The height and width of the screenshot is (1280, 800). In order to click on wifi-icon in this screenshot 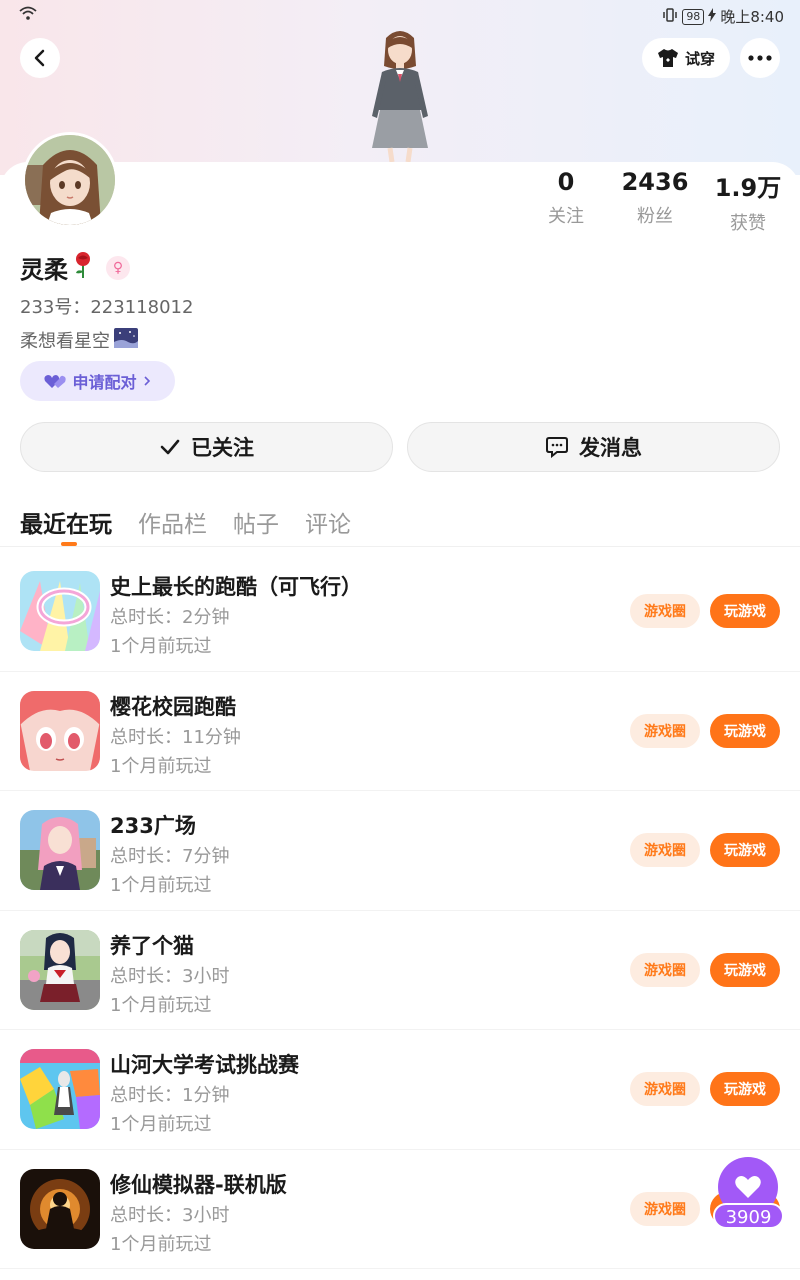, I will do `click(28, 15)`.